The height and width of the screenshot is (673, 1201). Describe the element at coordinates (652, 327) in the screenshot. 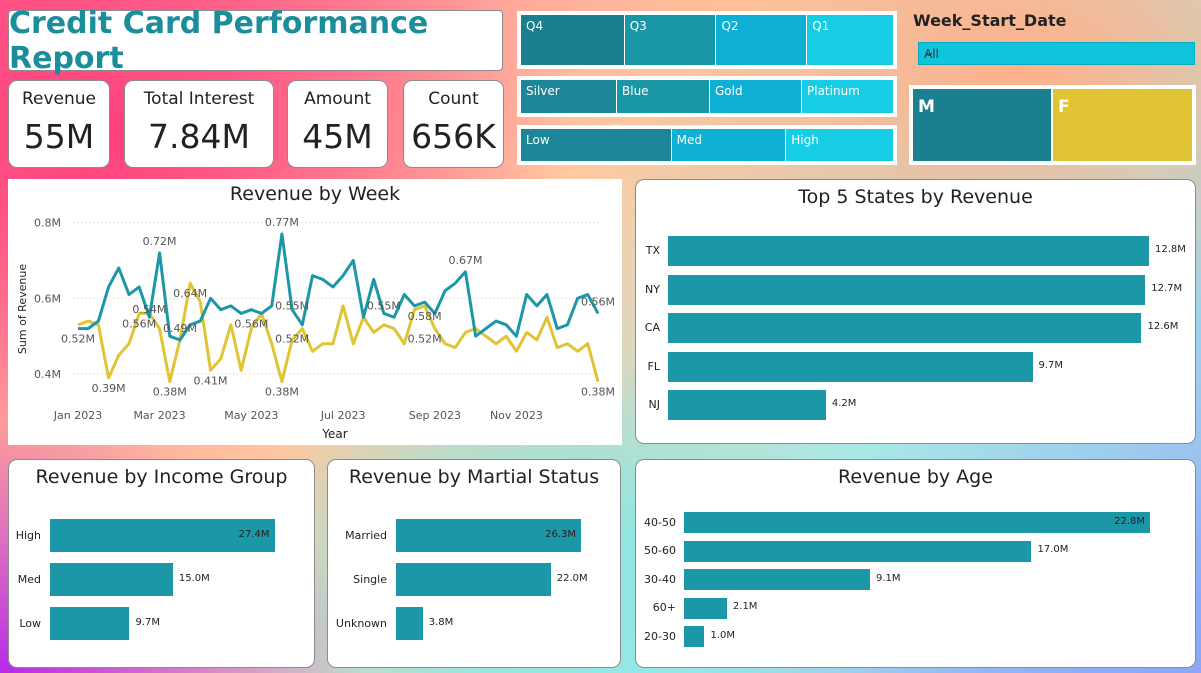

I see `bar-category-label: CA` at that location.